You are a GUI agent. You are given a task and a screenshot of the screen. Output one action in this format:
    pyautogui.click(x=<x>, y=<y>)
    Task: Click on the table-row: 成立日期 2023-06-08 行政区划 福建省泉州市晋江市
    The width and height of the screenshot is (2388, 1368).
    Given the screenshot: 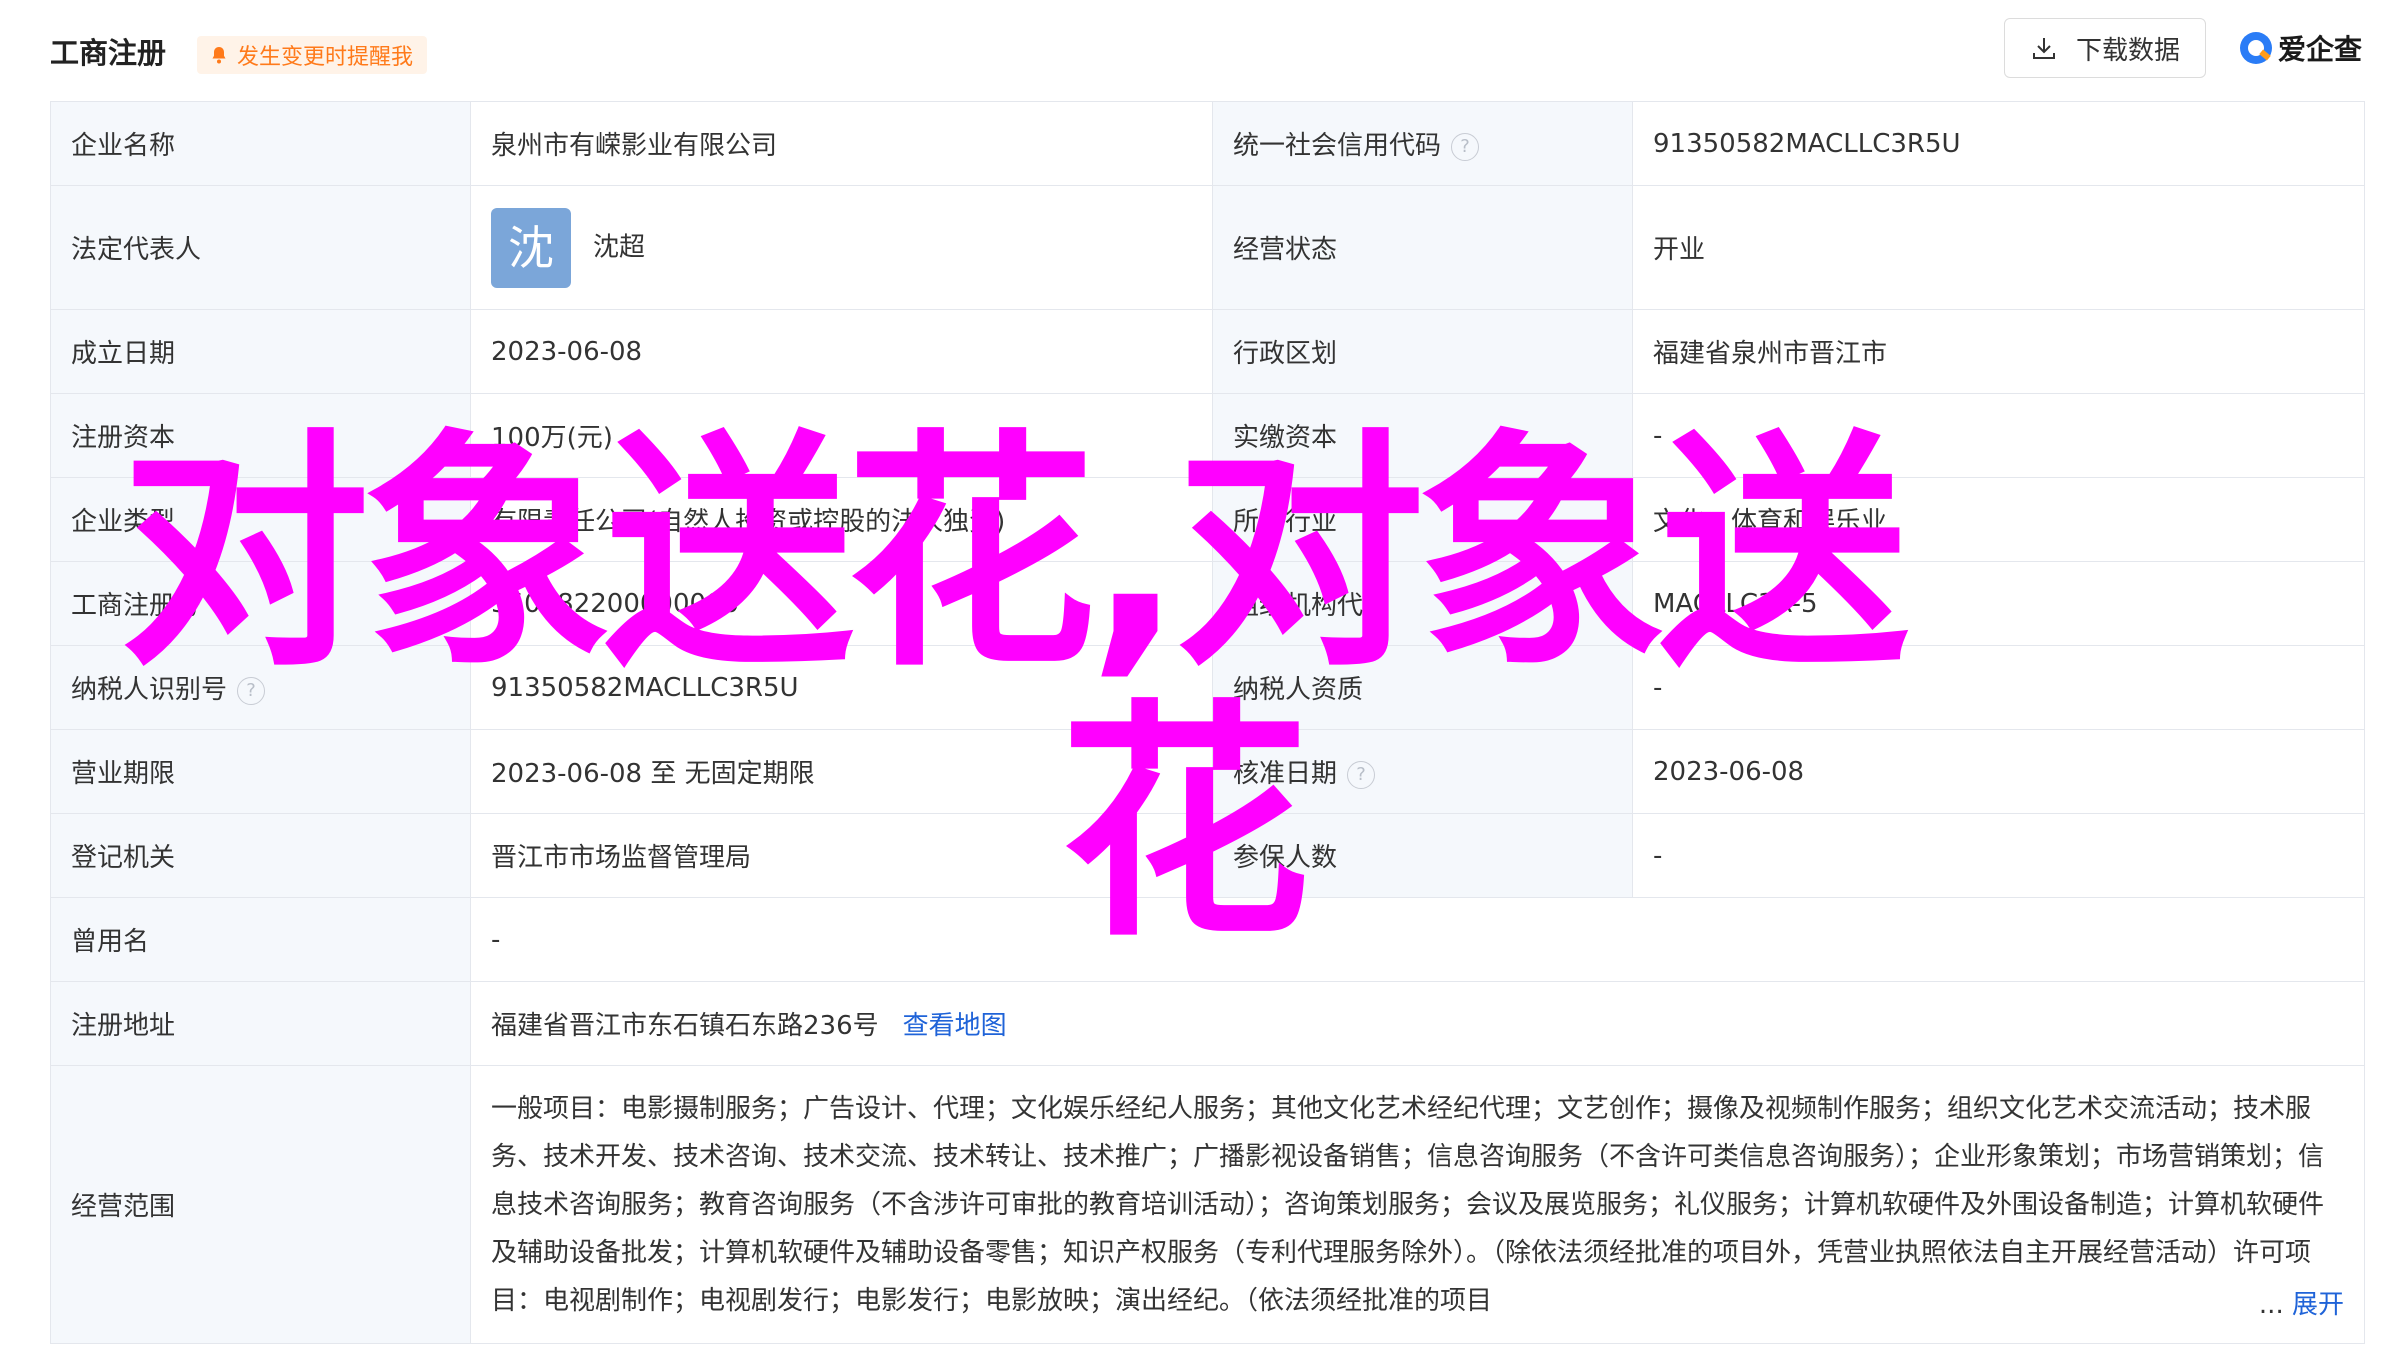 What is the action you would take?
    pyautogui.click(x=1207, y=351)
    